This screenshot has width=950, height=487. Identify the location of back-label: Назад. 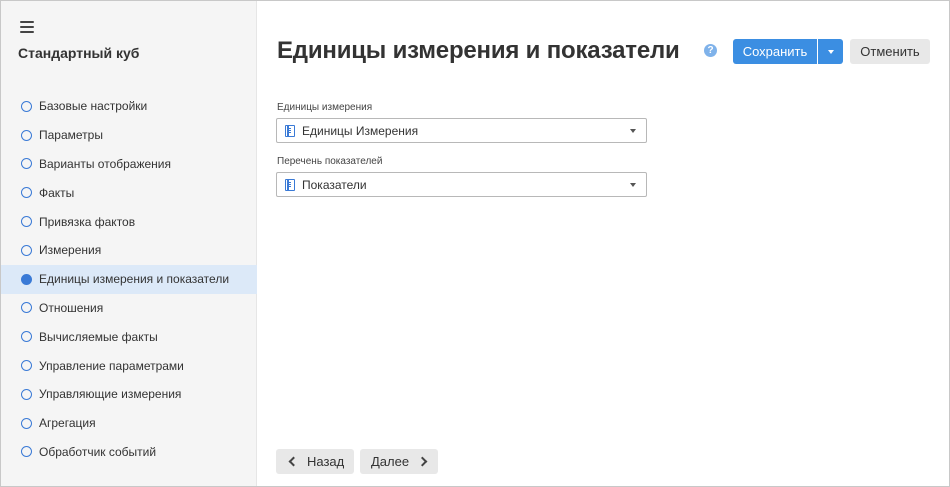
(326, 461).